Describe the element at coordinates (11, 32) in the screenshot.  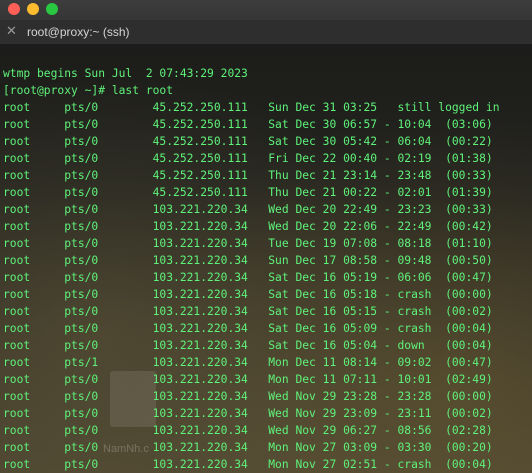
I see `close-tab-icon: ✕` at that location.